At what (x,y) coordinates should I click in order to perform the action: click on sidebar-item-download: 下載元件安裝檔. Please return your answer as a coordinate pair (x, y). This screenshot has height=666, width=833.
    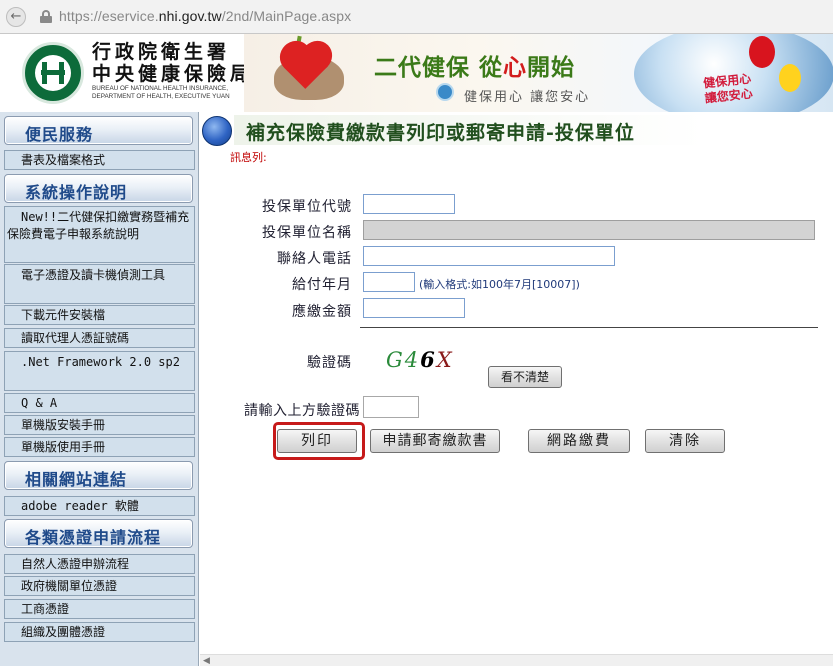
    Looking at the image, I should click on (99, 315).